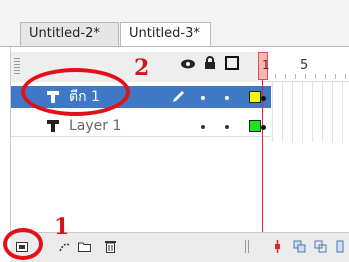 Image resolution: width=349 pixels, height=262 pixels. Describe the element at coordinates (266, 65) in the screenshot. I see `frame-number-1: 1` at that location.